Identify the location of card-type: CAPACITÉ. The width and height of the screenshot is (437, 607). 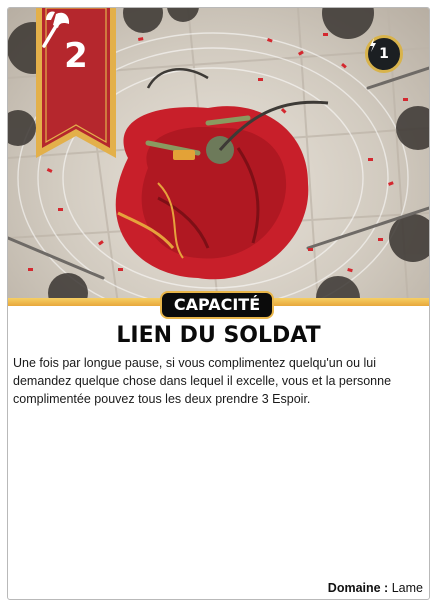
(217, 305).